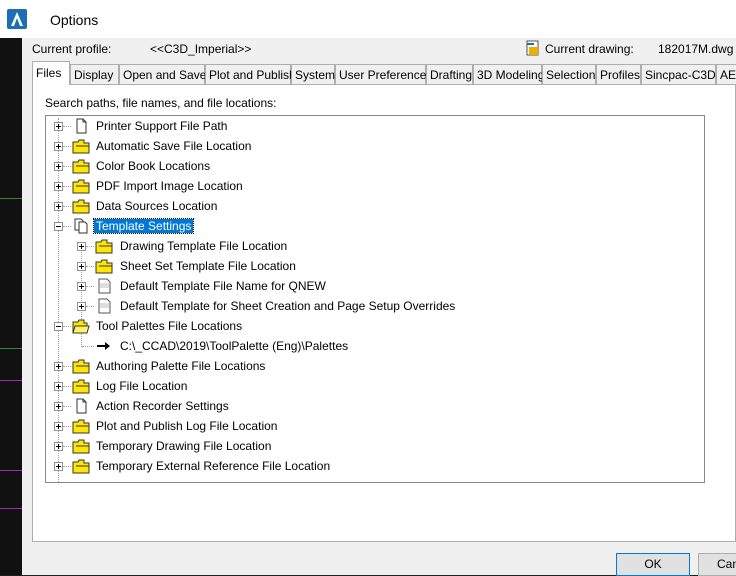 Image resolution: width=736 pixels, height=576 pixels. What do you see at coordinates (181, 366) in the screenshot?
I see `tree-item-label: Authoring Palette File Locations` at bounding box center [181, 366].